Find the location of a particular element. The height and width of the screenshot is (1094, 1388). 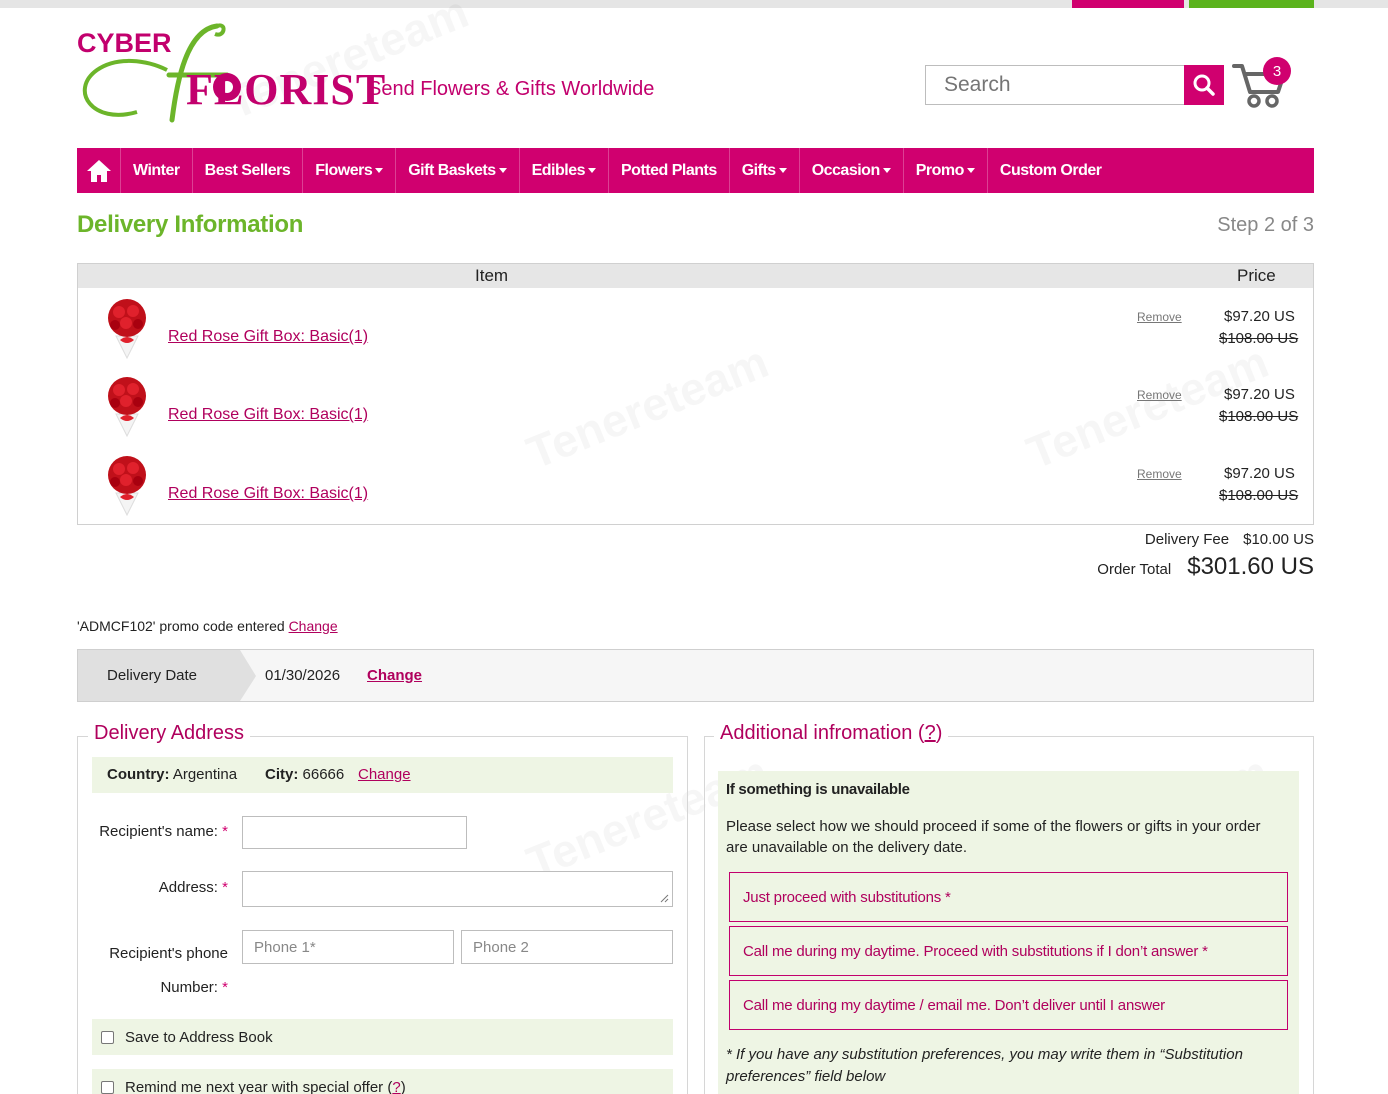

unavailable-title: If something is unavailable is located at coordinates (818, 789).